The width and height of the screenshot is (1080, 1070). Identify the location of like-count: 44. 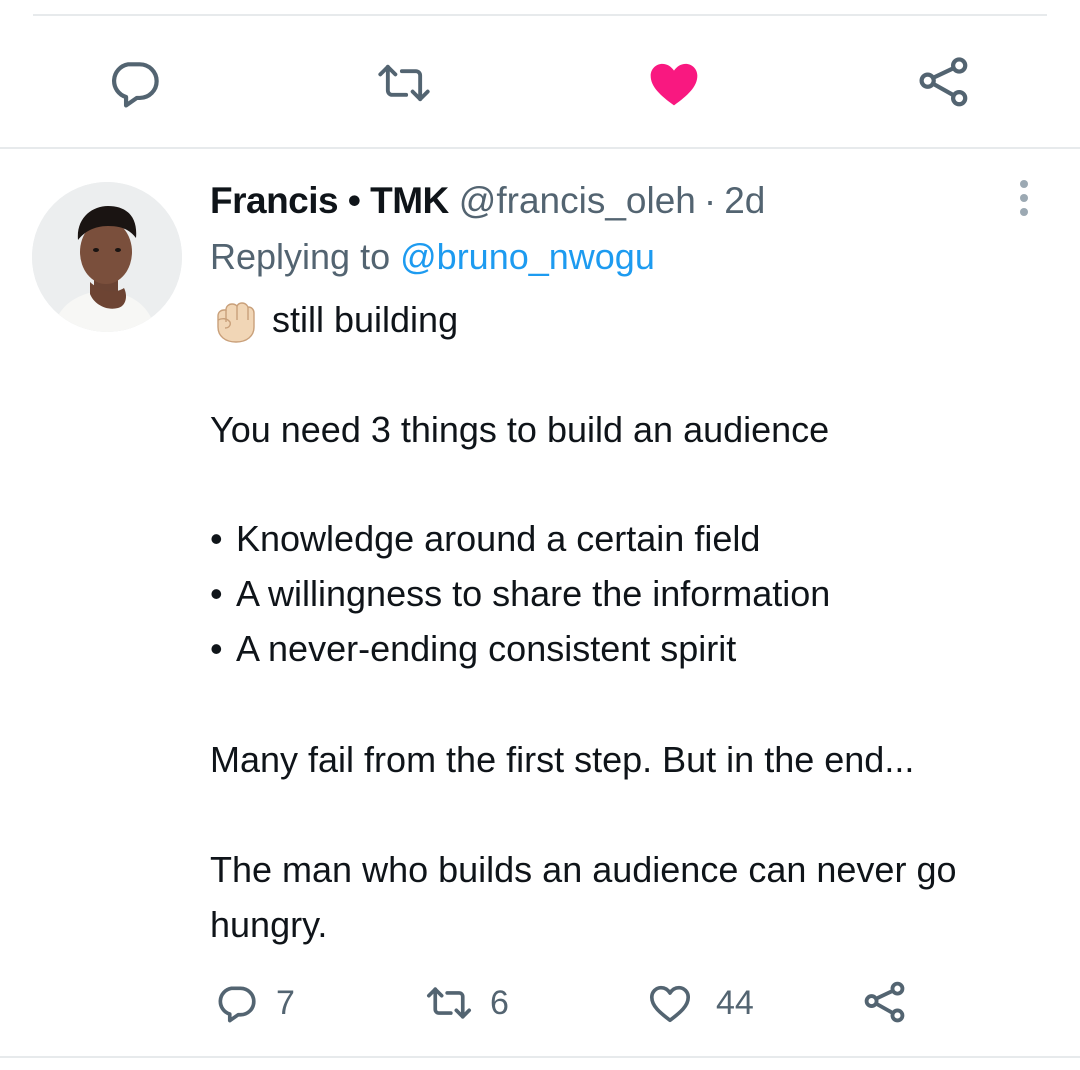
(735, 1002).